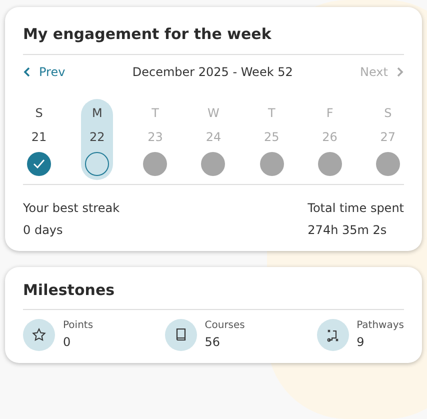  I want to click on stat-value: 0 days, so click(43, 230).